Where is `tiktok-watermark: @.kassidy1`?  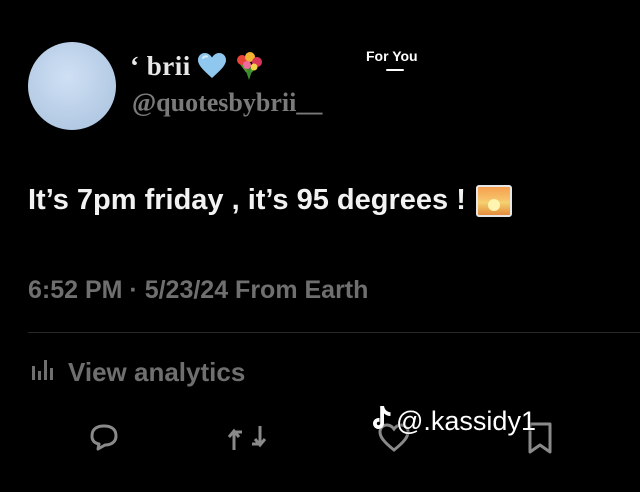
tiktok-watermark: @.kassidy1 is located at coordinates (453, 421).